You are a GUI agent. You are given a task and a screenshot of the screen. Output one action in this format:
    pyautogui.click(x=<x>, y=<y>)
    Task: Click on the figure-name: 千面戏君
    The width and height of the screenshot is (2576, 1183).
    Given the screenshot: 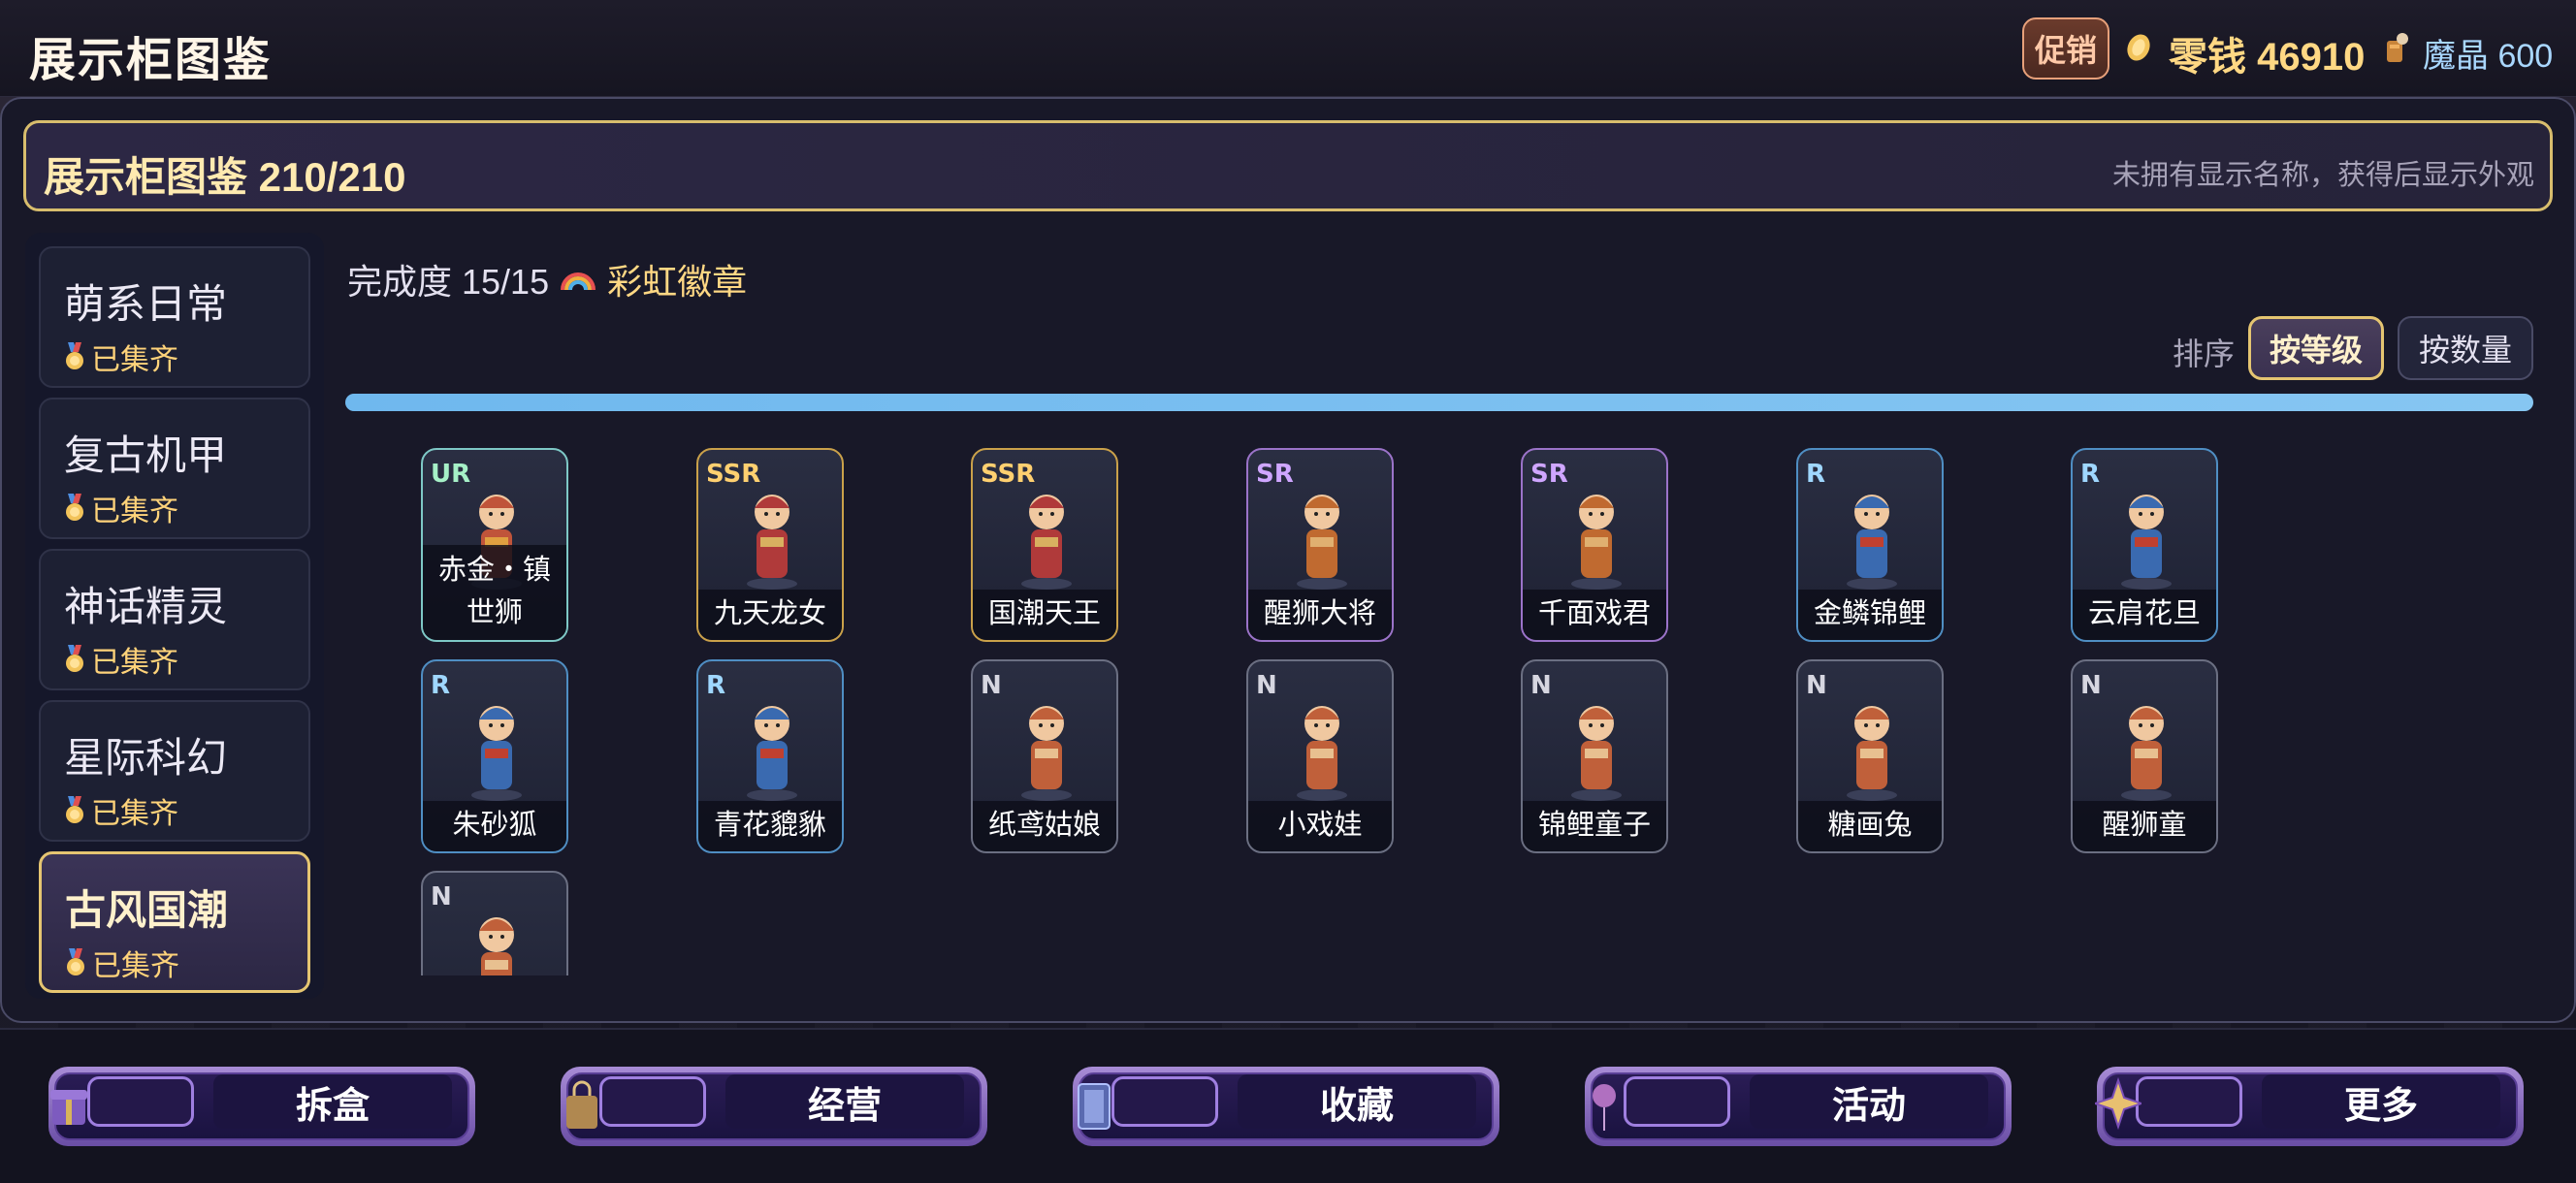 What is the action you would take?
    pyautogui.click(x=1594, y=615)
    